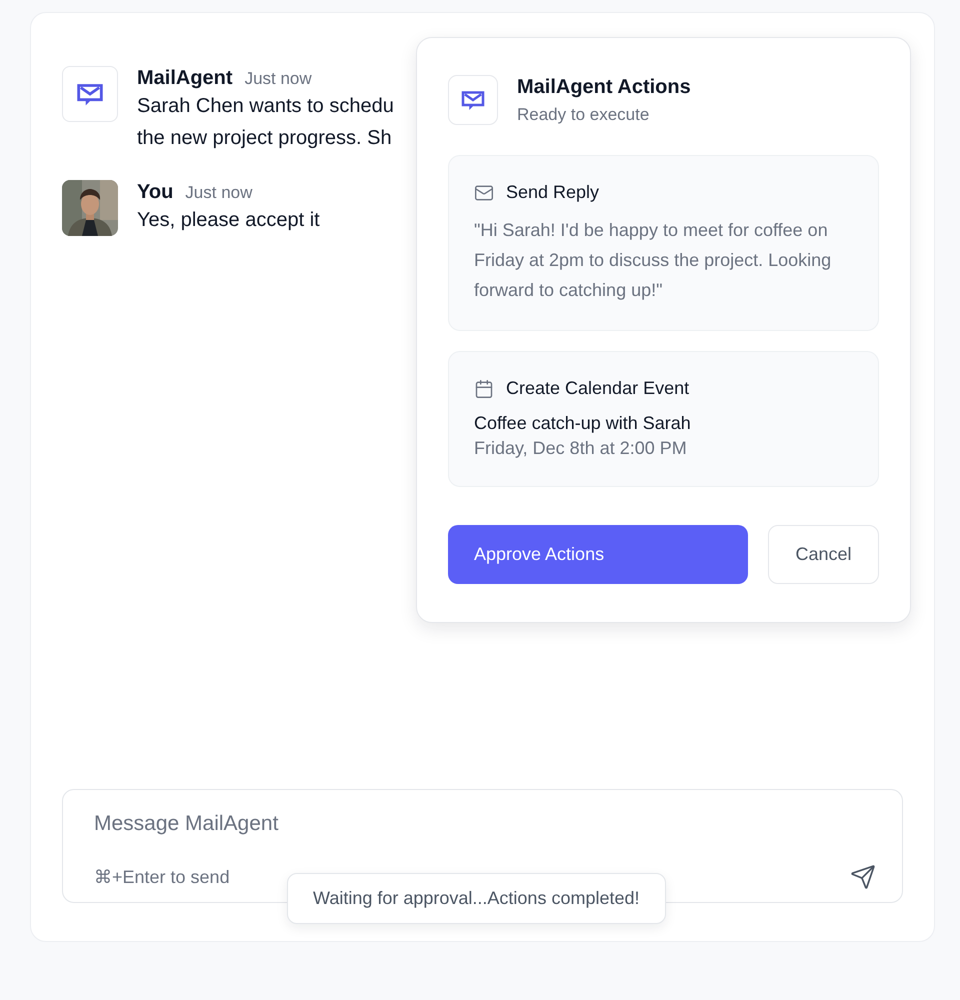 The image size is (960, 1000). Describe the element at coordinates (553, 192) in the screenshot. I see `action-title: Send Reply` at that location.